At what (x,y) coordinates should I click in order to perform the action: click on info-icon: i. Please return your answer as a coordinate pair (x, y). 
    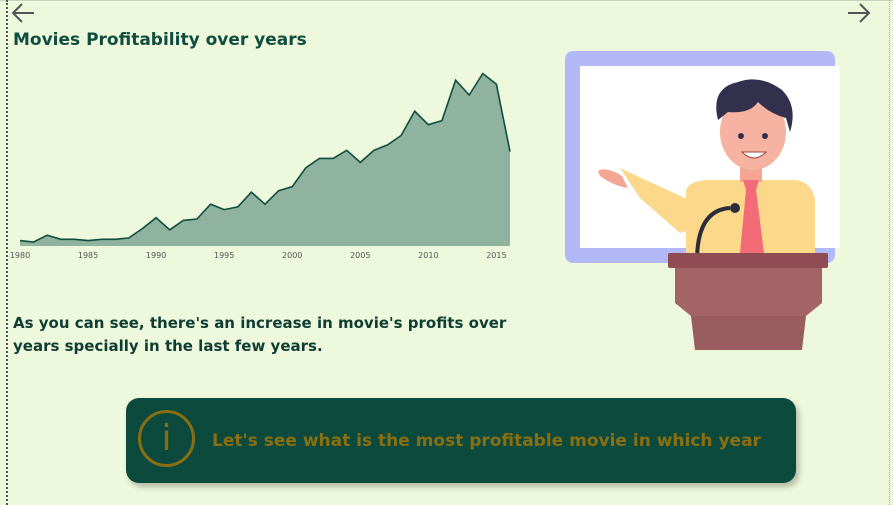
    Looking at the image, I should click on (166, 438).